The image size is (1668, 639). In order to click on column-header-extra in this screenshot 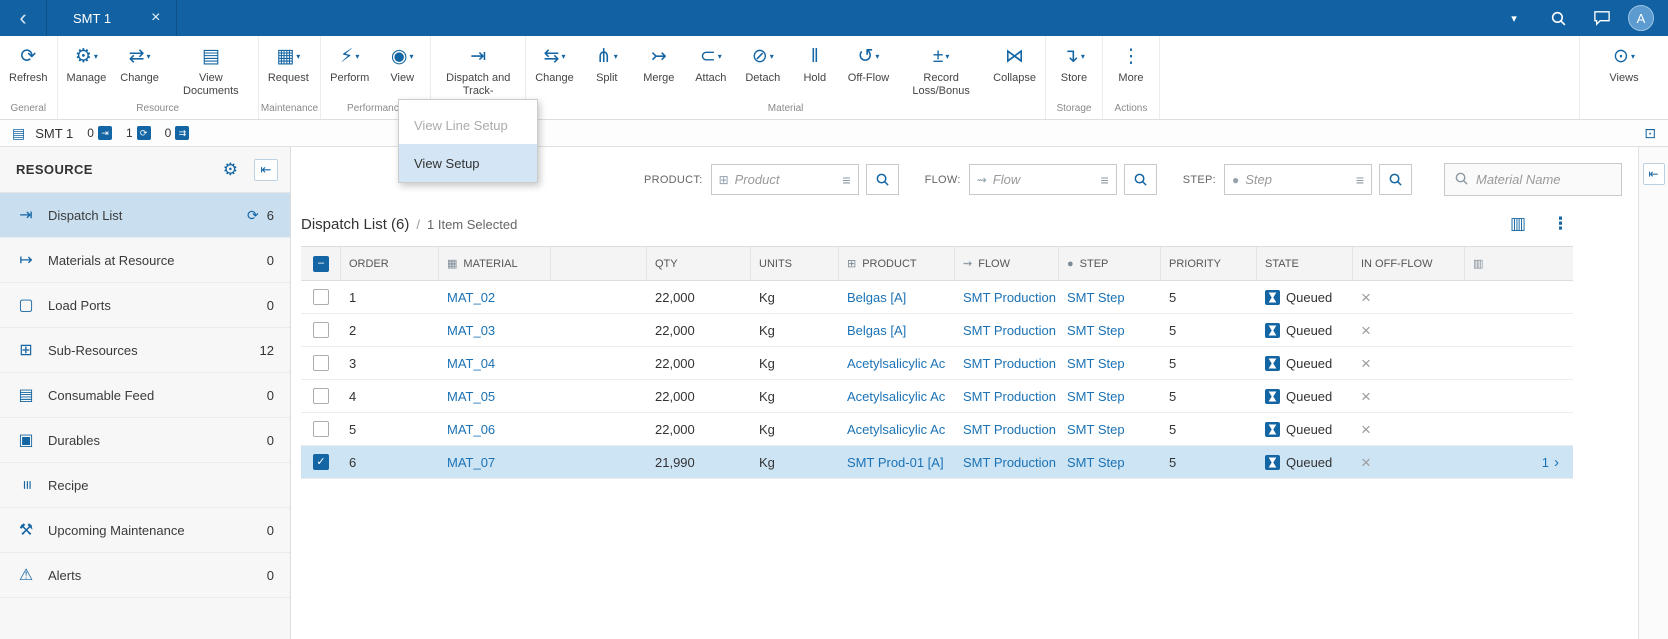, I will do `click(599, 263)`.